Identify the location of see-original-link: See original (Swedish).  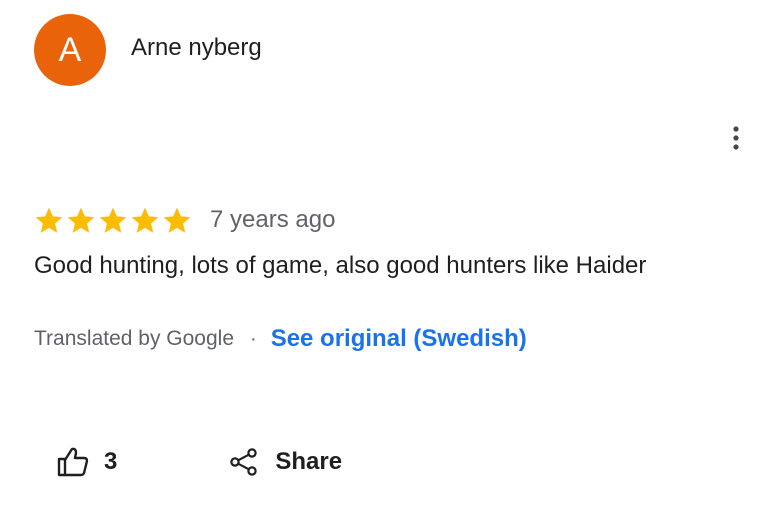
(399, 339).